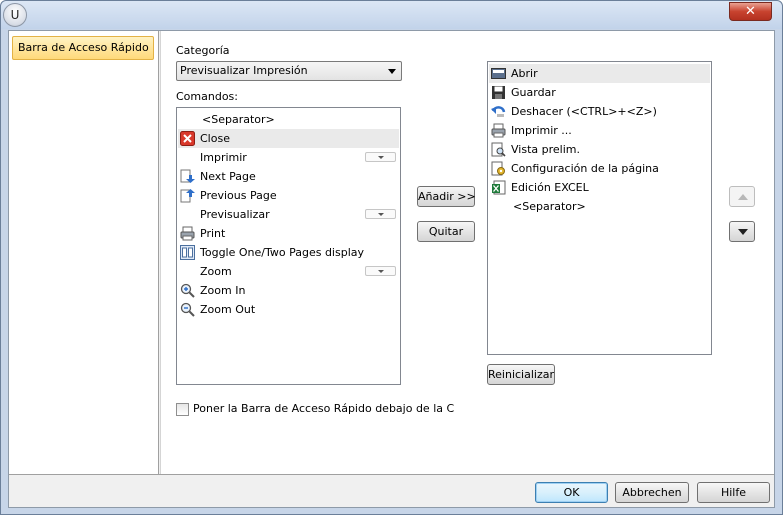 This screenshot has height=515, width=783. I want to click on add-button: Añadir >>, so click(446, 196).